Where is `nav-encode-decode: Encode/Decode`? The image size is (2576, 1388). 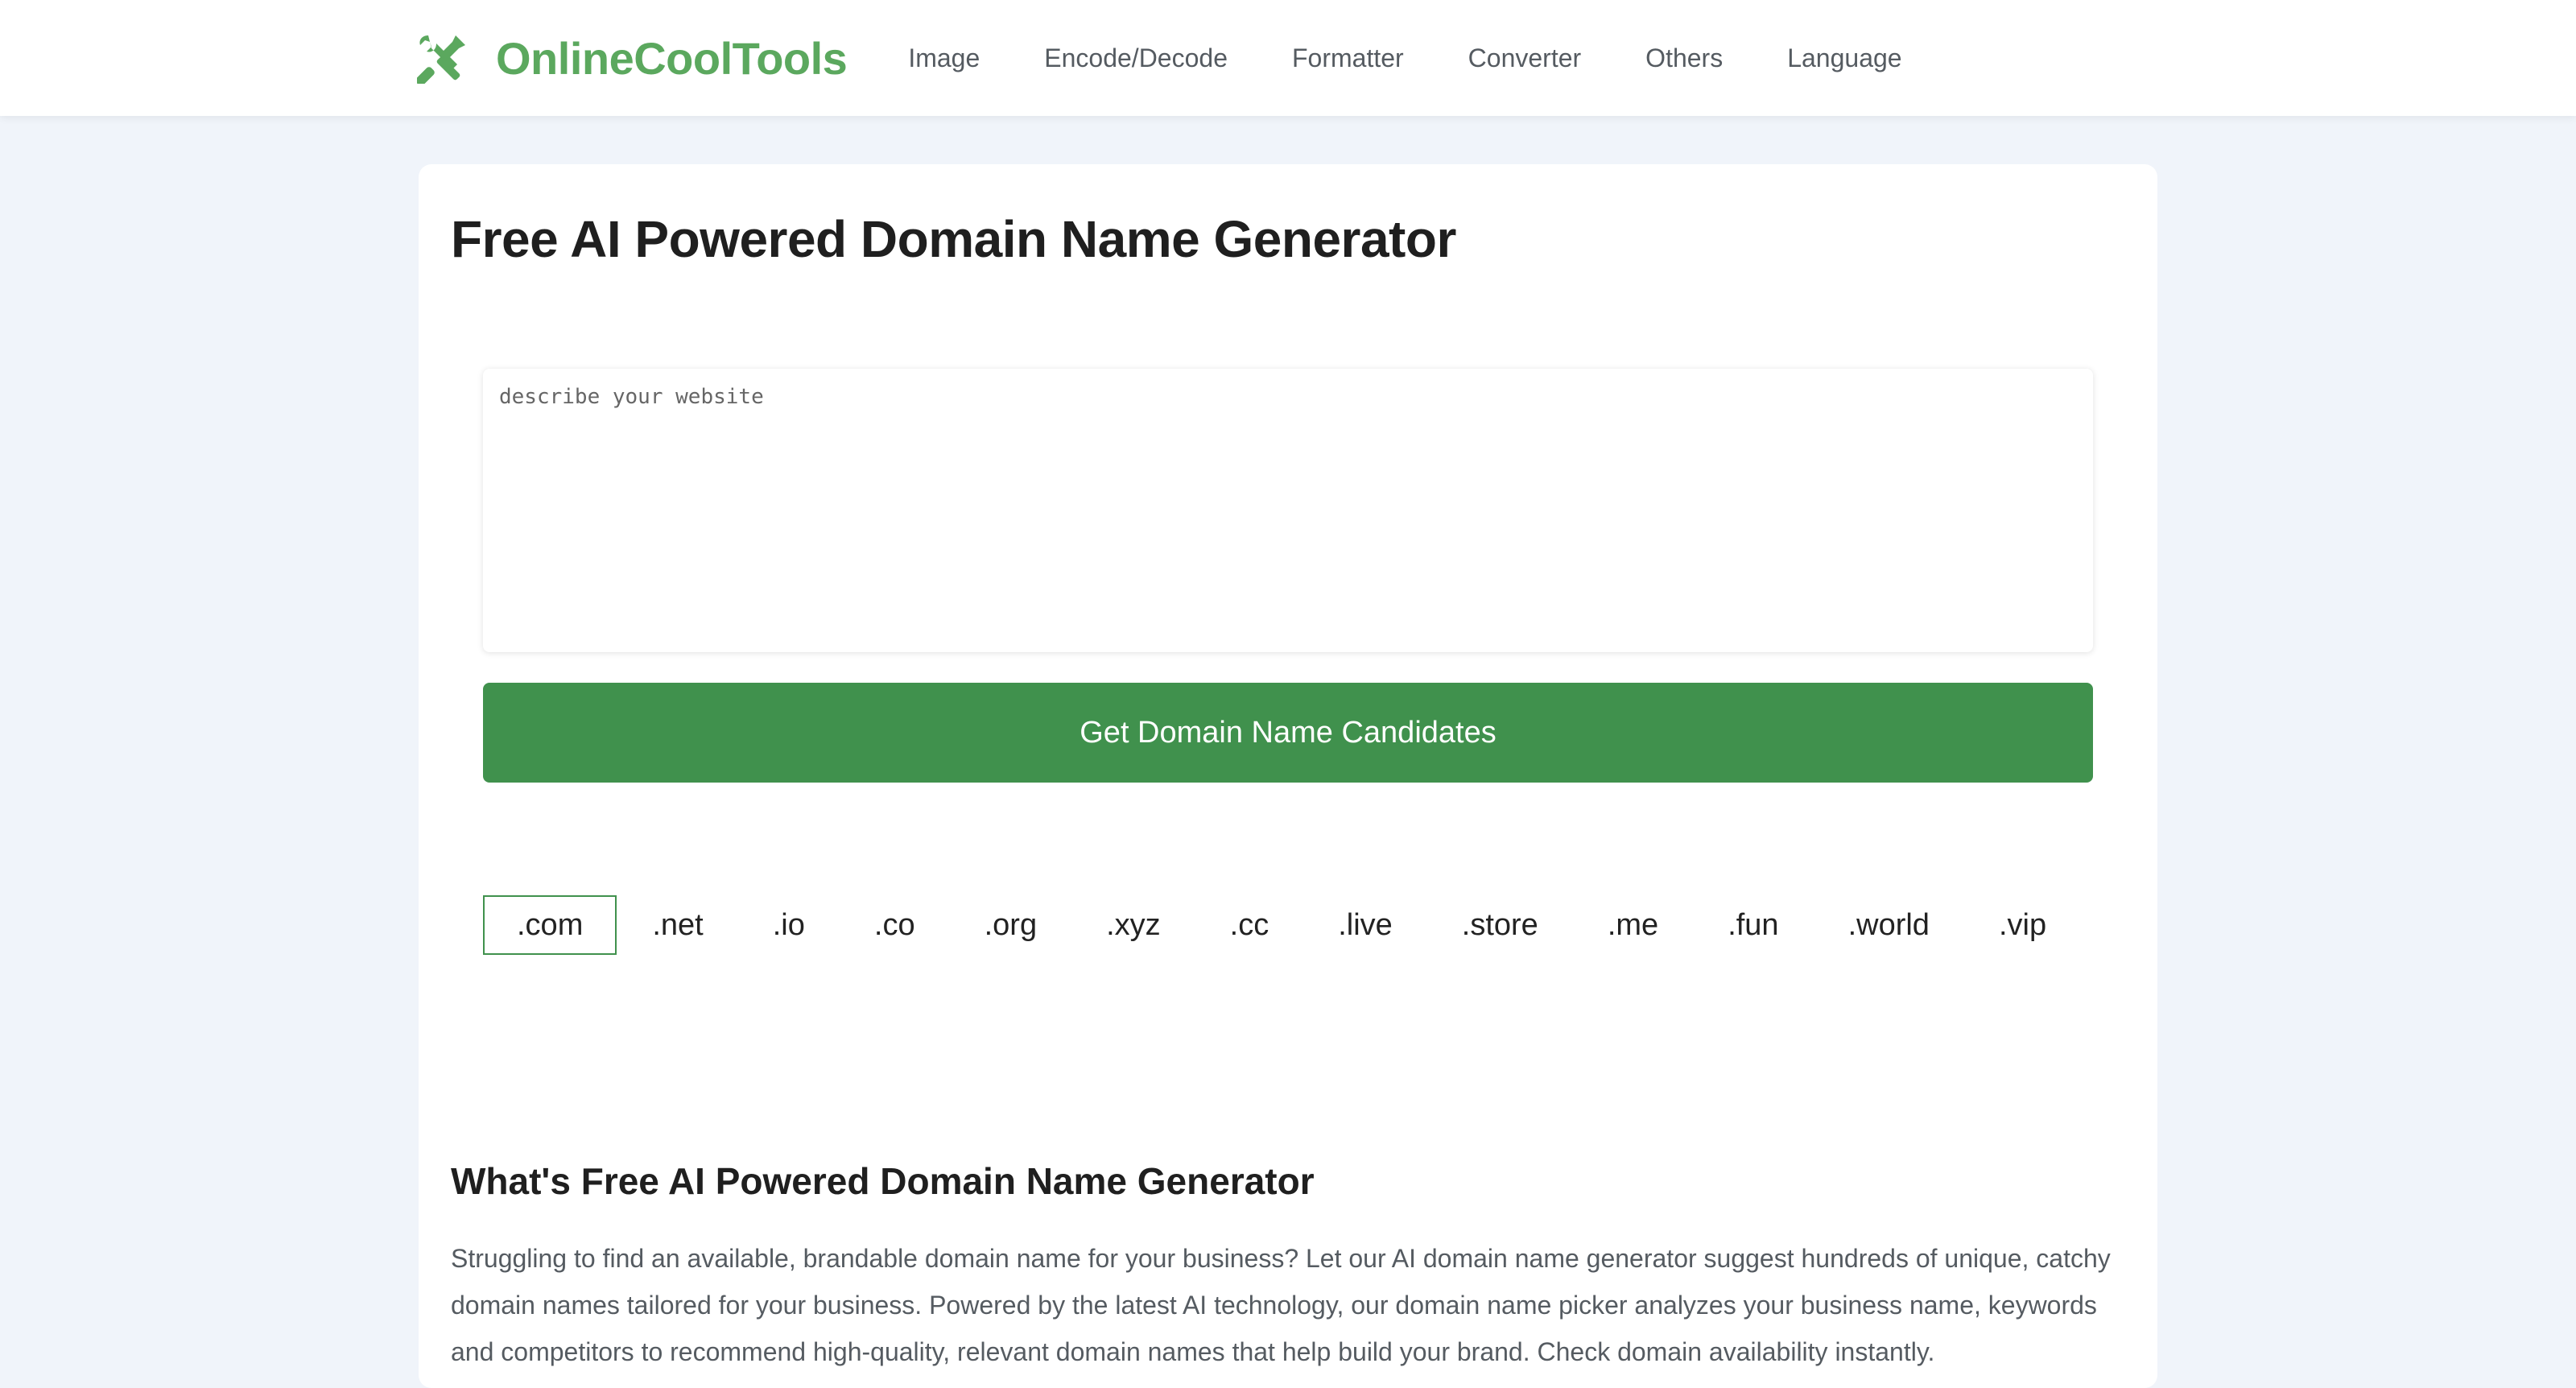 nav-encode-decode: Encode/Decode is located at coordinates (1136, 58).